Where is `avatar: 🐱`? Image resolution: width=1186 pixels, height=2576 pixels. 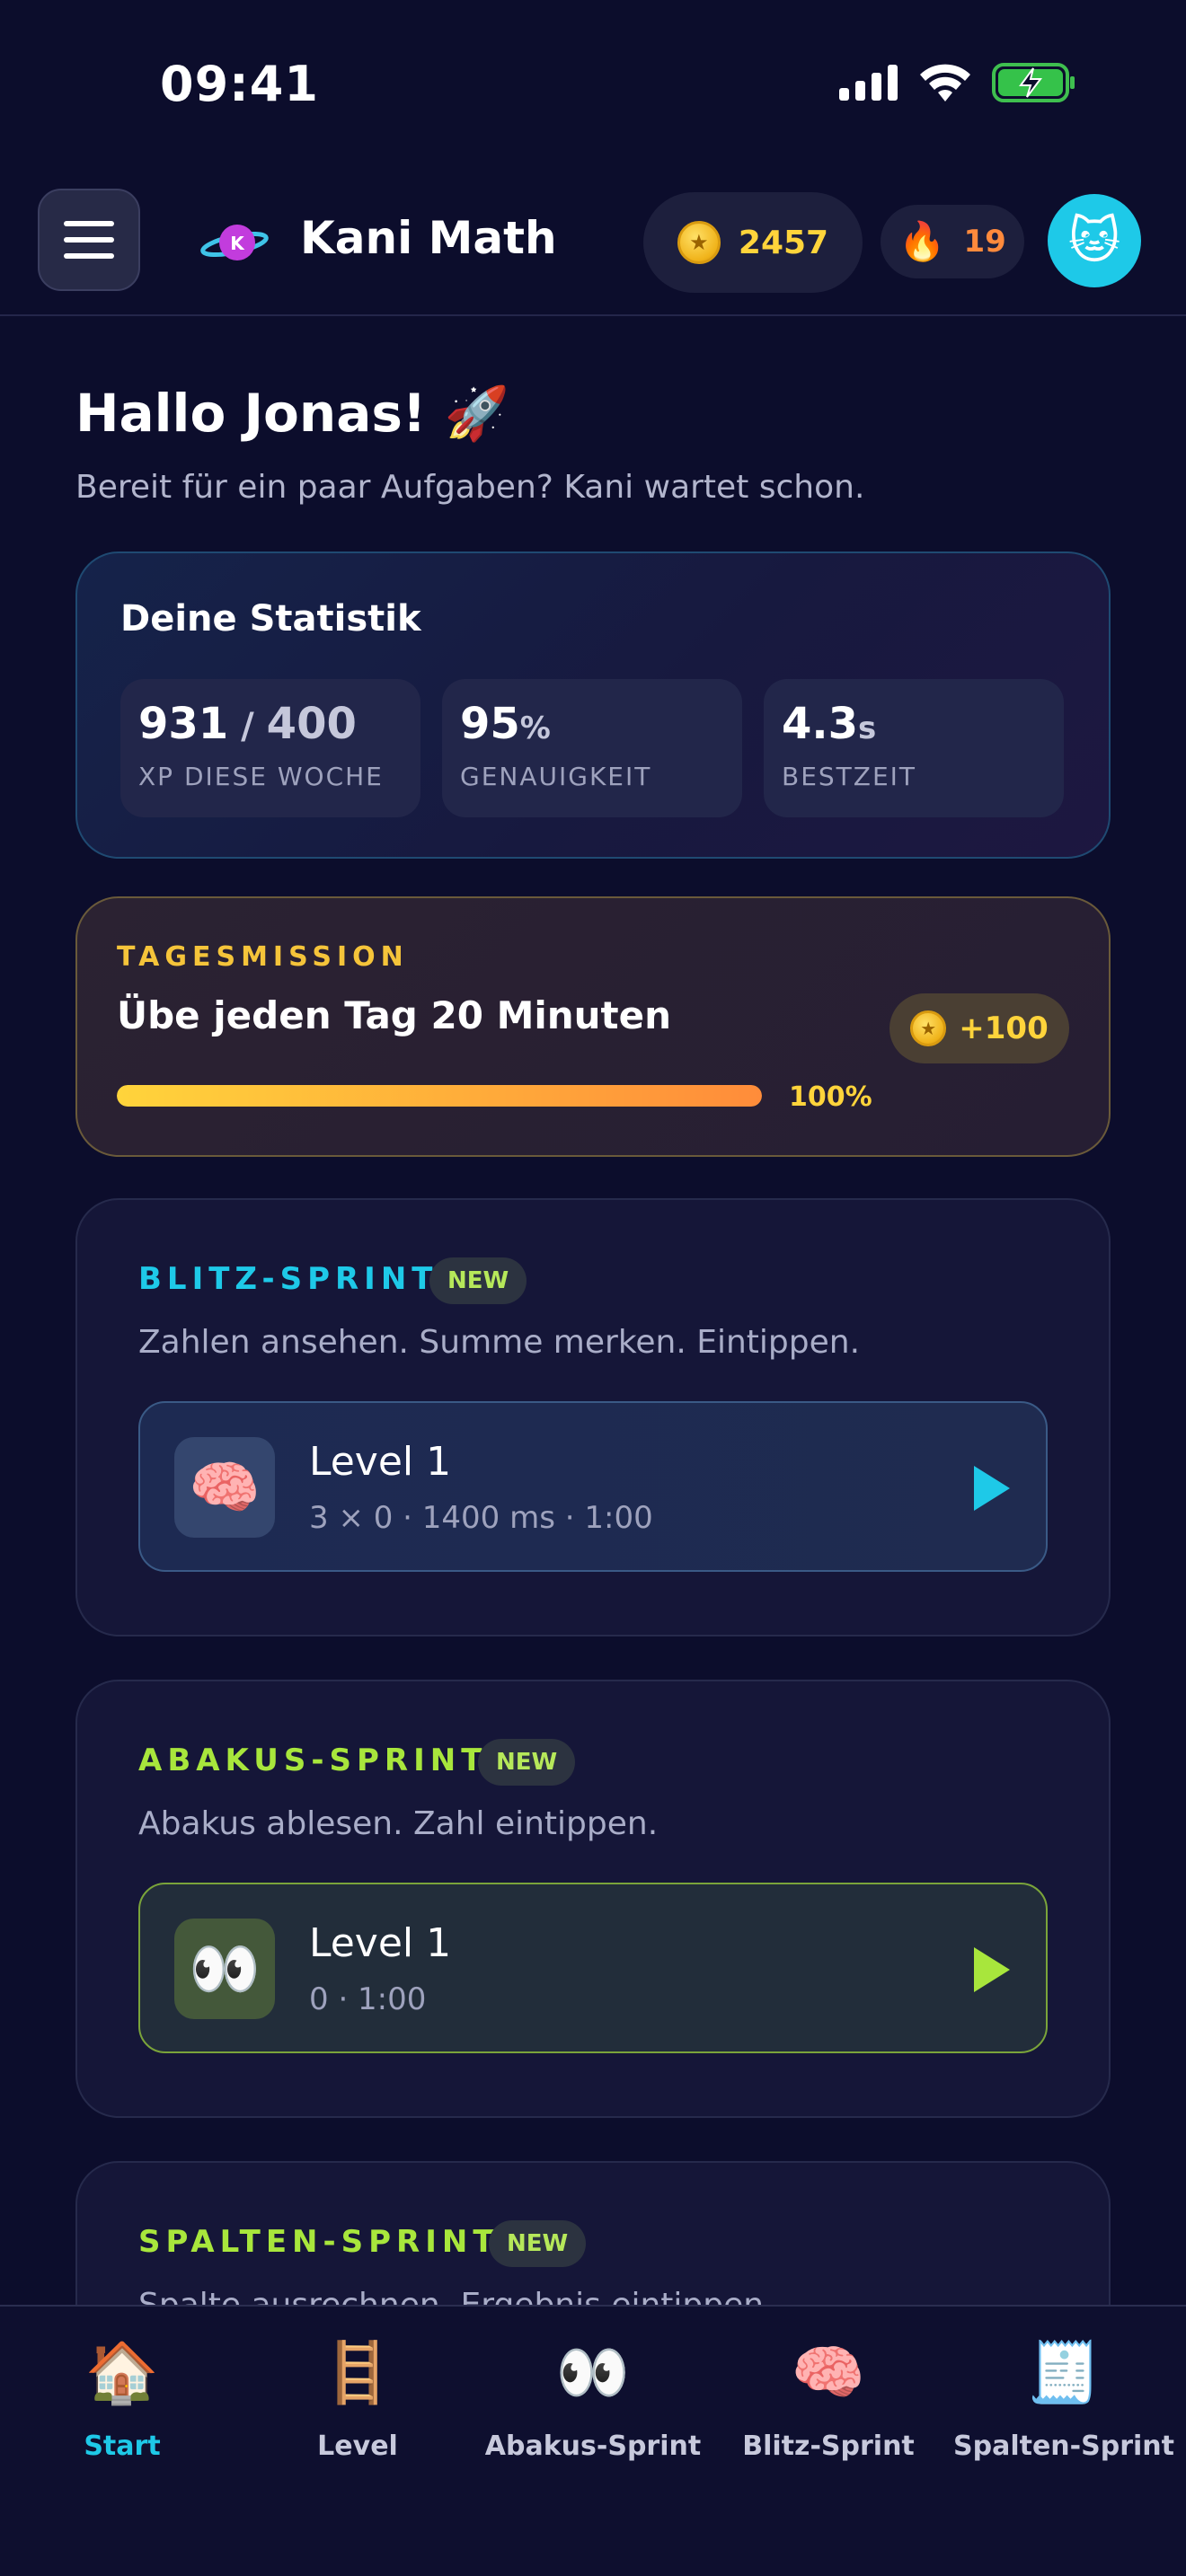 avatar: 🐱 is located at coordinates (1094, 240).